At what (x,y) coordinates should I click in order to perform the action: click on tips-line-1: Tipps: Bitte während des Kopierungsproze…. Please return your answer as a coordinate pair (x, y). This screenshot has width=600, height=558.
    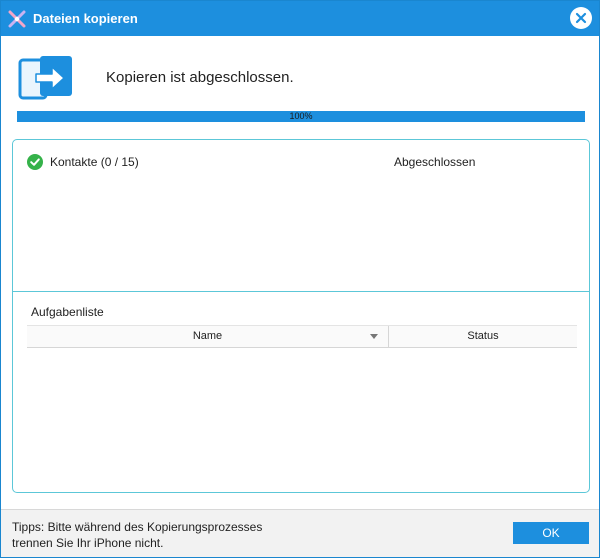
    Looking at the image, I should click on (137, 527).